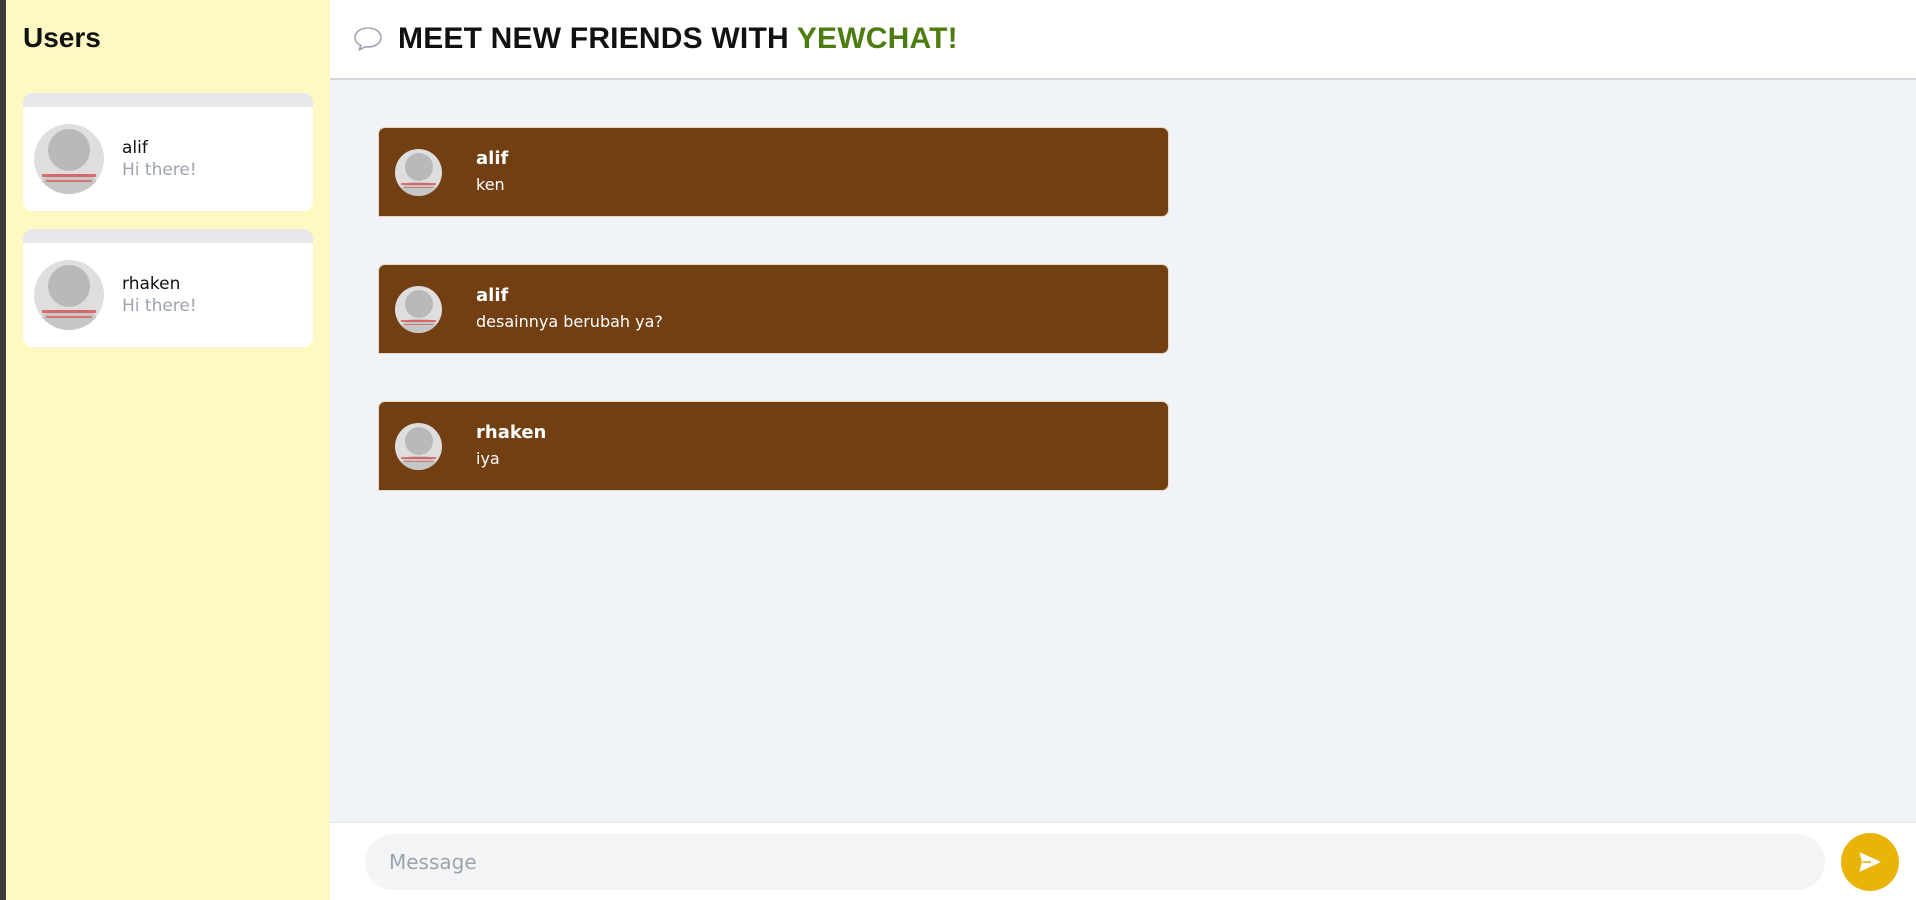  Describe the element at coordinates (1123, 40) in the screenshot. I see `chat-header: MEET NEW FRIENDS WITH YEWCHAT!` at that location.